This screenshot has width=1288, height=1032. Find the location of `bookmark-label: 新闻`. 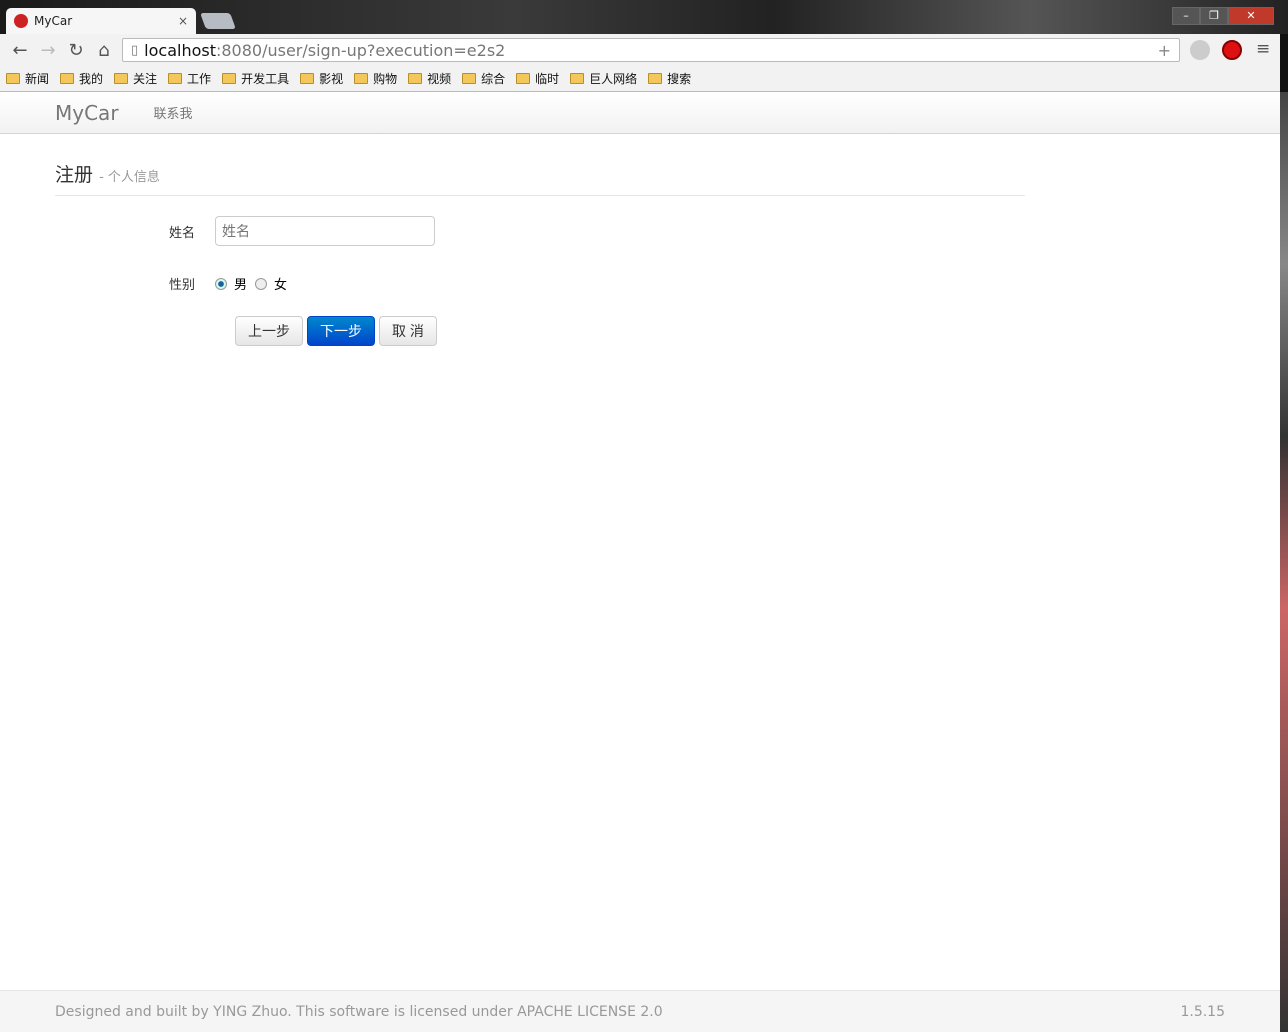

bookmark-label: 新闻 is located at coordinates (37, 79).